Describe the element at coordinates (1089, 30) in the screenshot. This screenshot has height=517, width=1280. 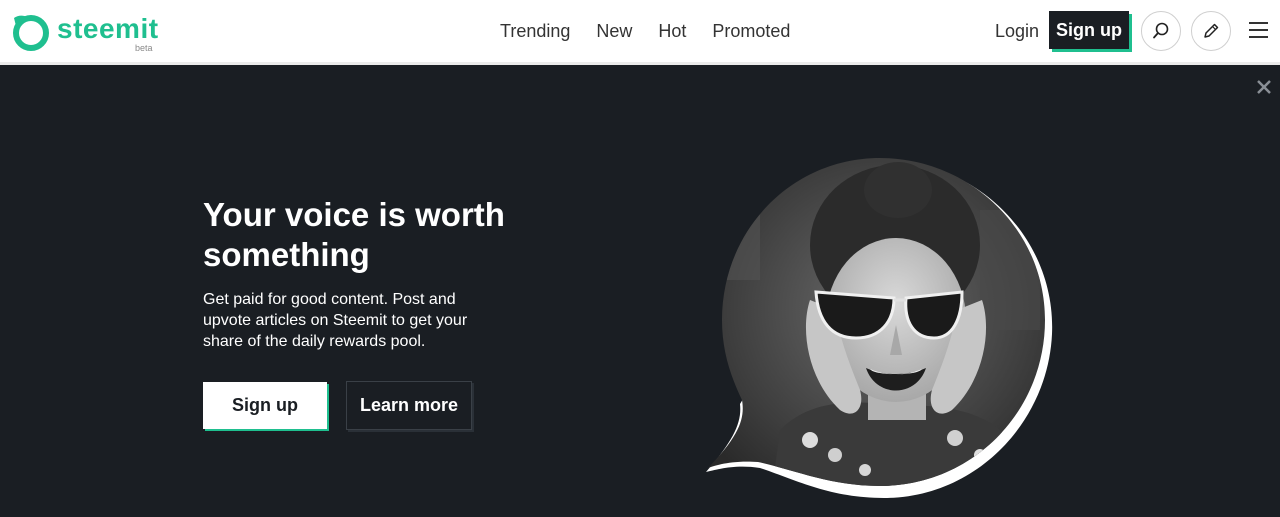
I see `signup-button-header: Sign up` at that location.